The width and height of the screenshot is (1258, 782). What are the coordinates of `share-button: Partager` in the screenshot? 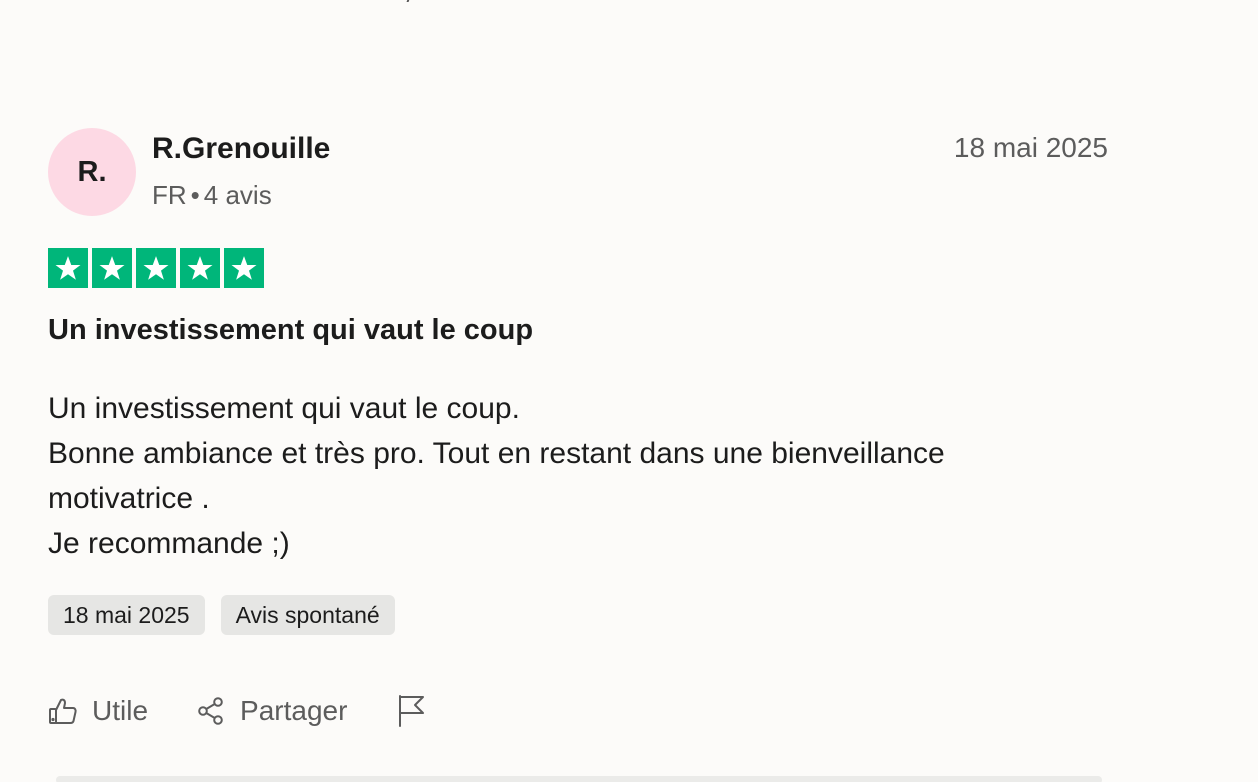 It's located at (271, 711).